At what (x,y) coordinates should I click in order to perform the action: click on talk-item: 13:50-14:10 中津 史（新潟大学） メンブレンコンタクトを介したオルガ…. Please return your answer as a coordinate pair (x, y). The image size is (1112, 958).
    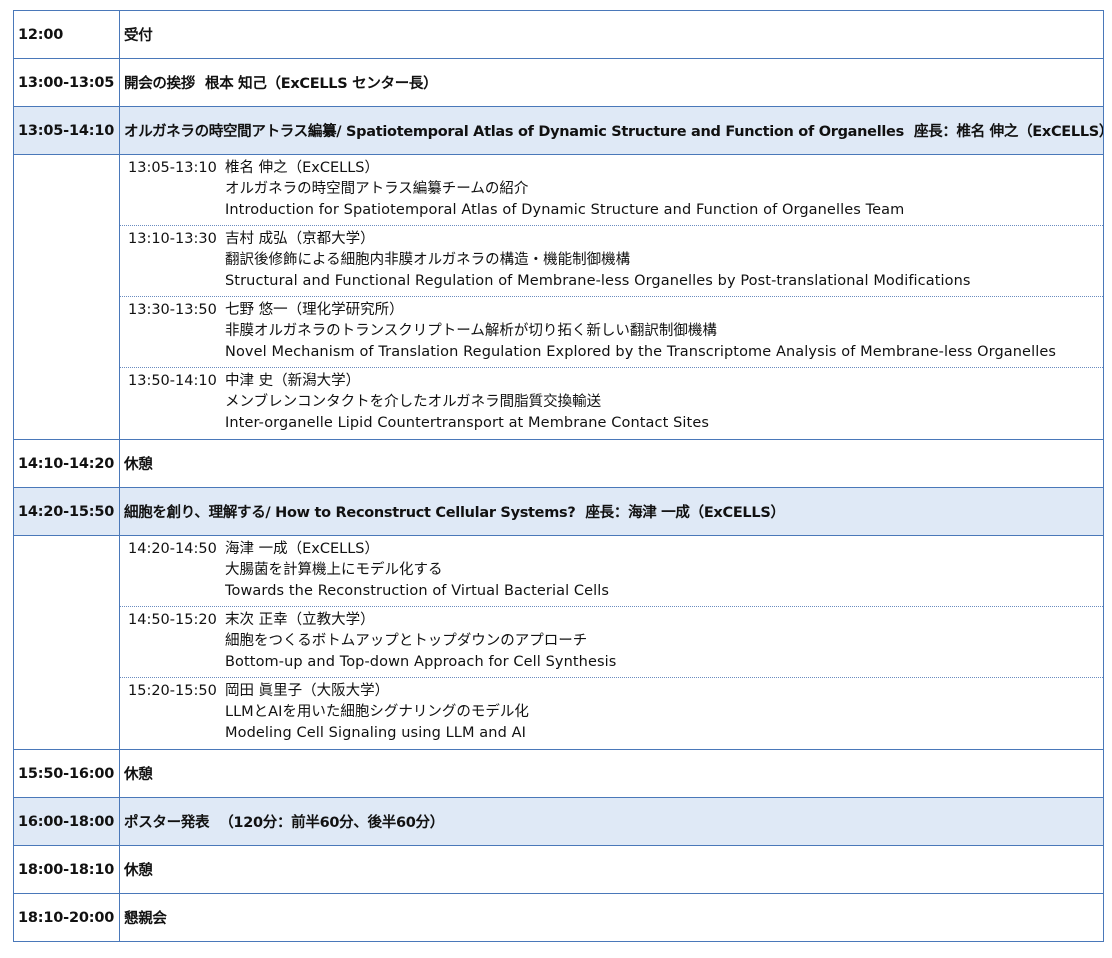
    Looking at the image, I should click on (612, 403).